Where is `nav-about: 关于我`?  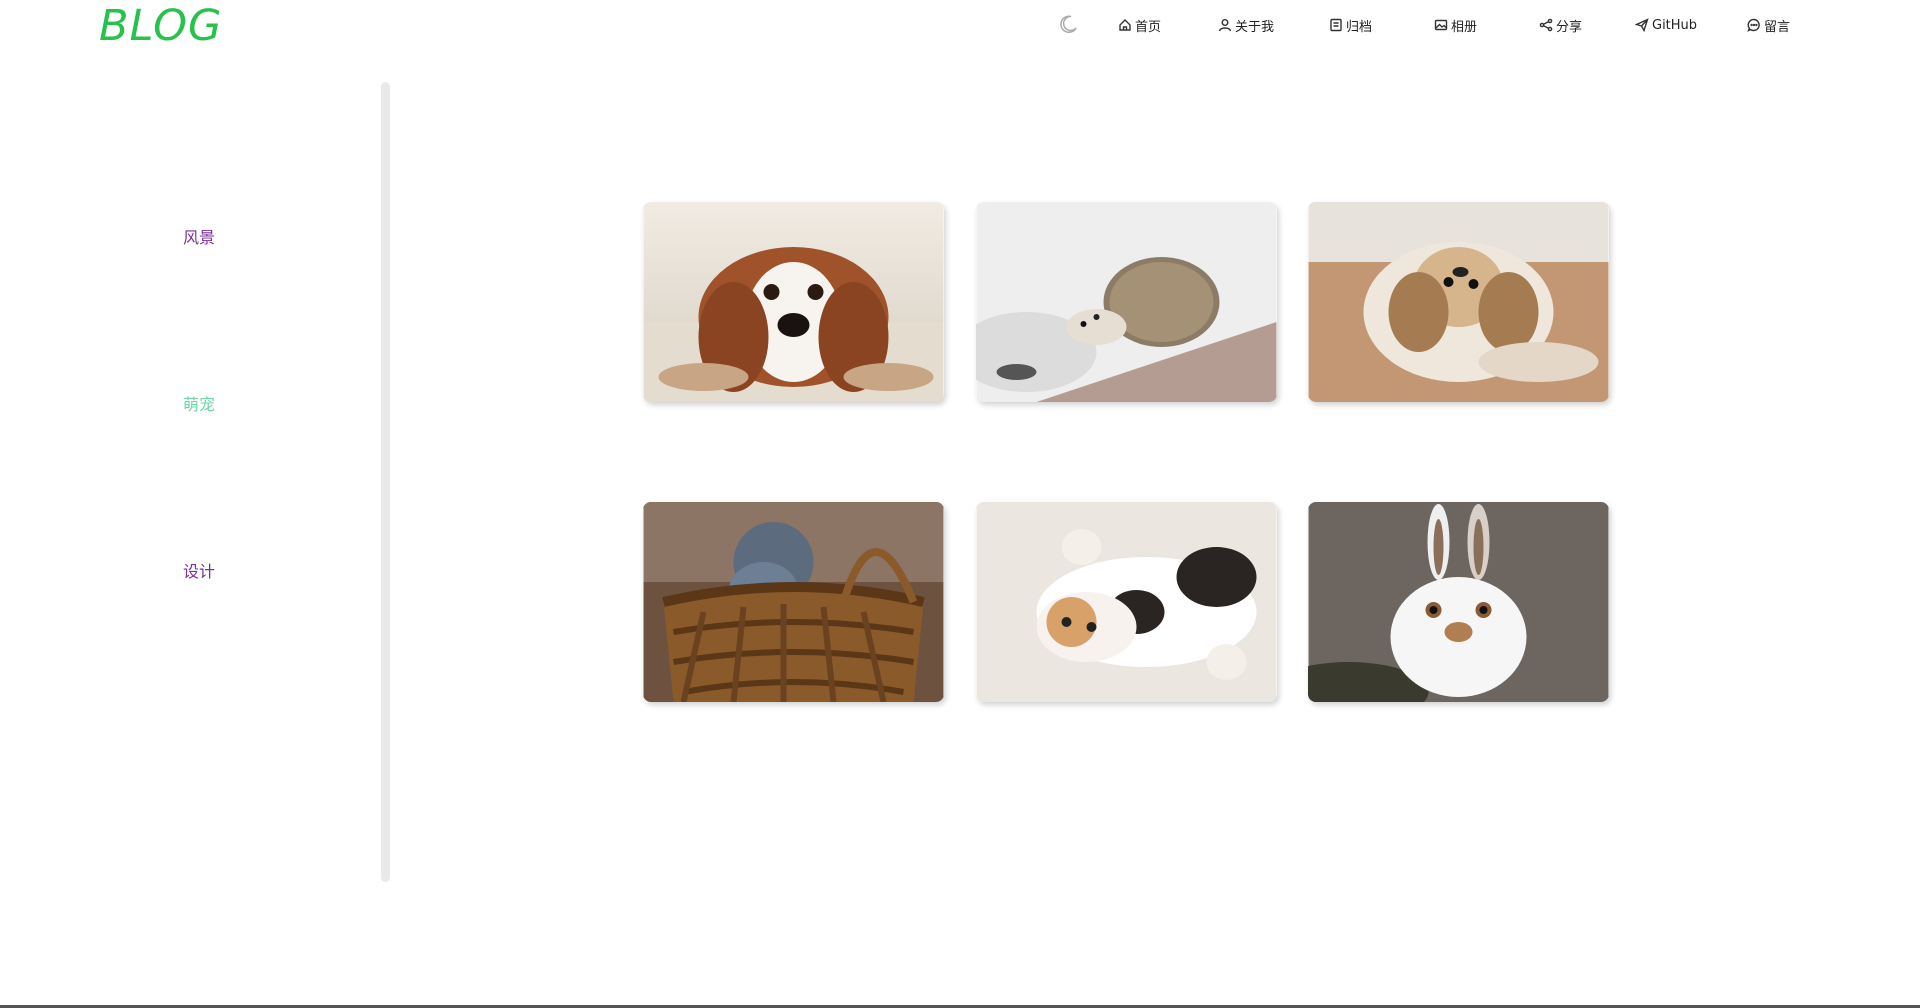
nav-about: 关于我 is located at coordinates (1246, 25).